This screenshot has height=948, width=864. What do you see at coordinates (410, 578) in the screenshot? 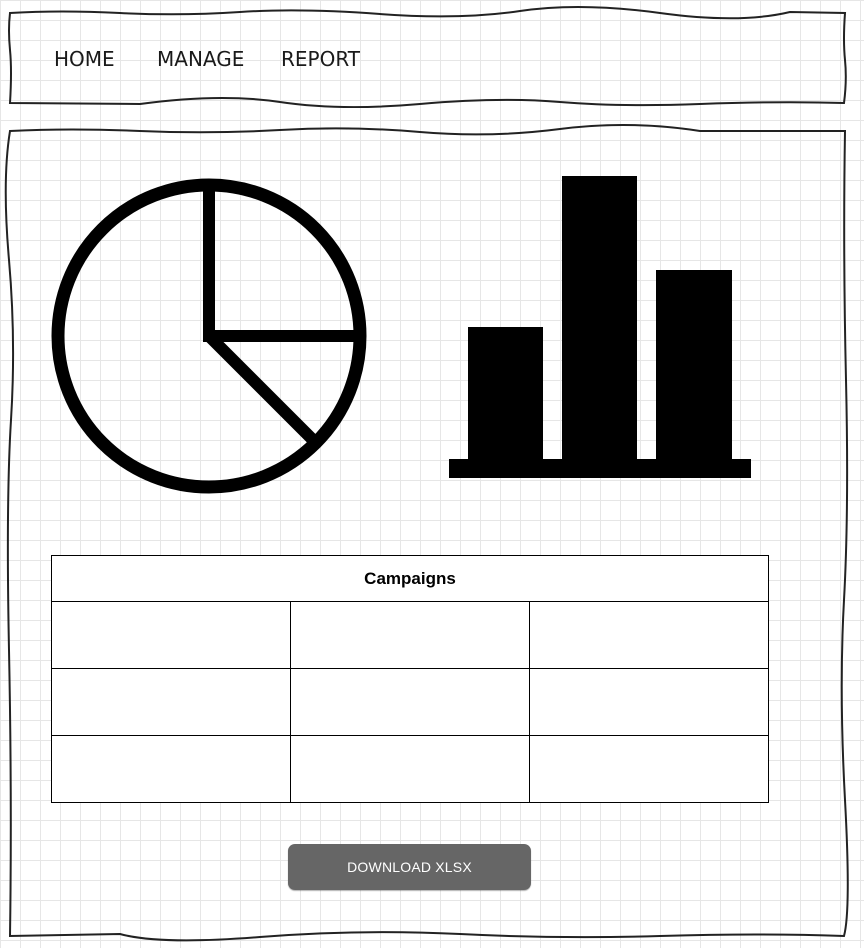
I see `table-title: Campaigns` at bounding box center [410, 578].